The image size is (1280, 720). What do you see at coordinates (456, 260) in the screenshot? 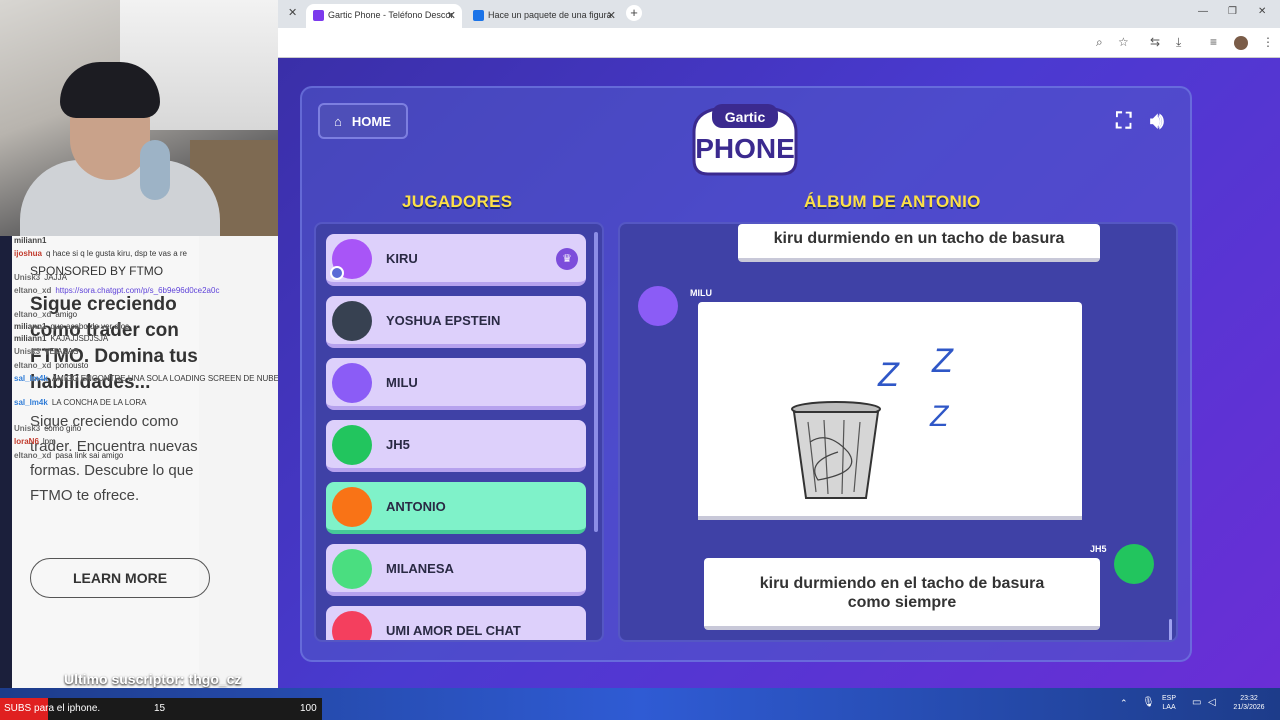
I see `player-row: KIRU ♛` at bounding box center [456, 260].